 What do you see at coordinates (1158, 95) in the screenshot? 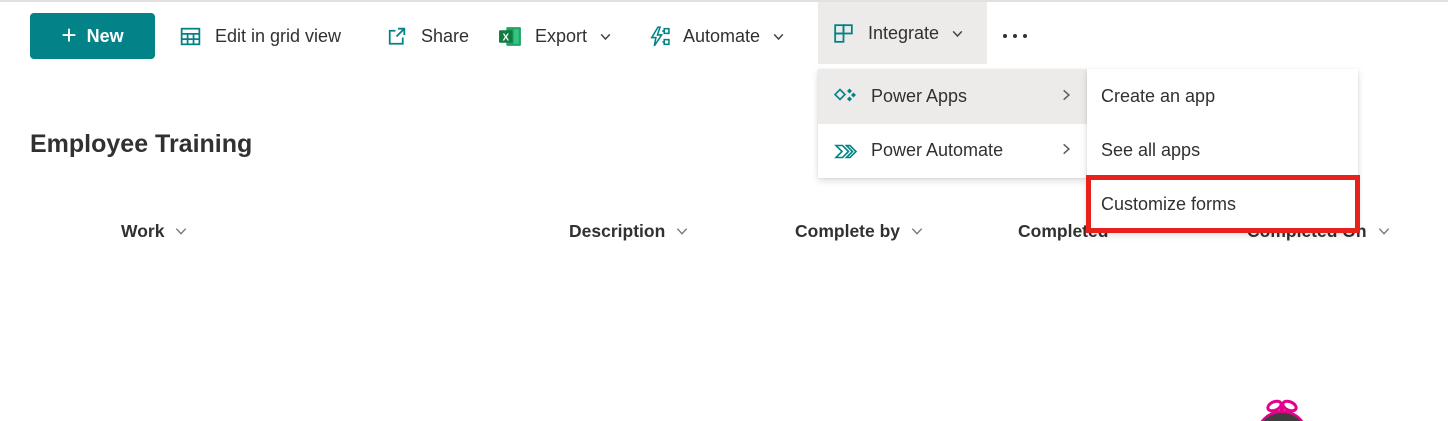
I see `menu-item-label: Create an app` at bounding box center [1158, 95].